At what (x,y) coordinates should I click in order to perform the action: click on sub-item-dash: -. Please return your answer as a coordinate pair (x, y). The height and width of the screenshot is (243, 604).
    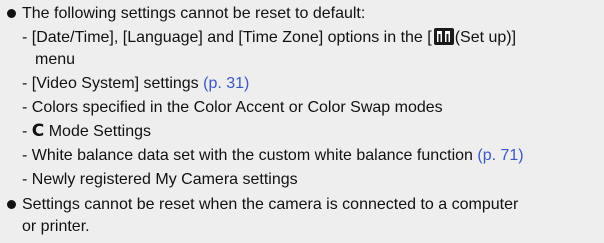
    Looking at the image, I should click on (27, 131).